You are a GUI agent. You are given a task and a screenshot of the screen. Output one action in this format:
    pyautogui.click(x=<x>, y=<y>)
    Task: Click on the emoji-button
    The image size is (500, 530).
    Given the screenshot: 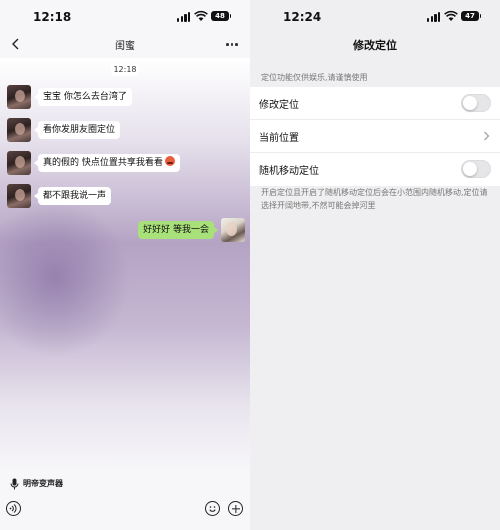 What is the action you would take?
    pyautogui.click(x=212, y=508)
    